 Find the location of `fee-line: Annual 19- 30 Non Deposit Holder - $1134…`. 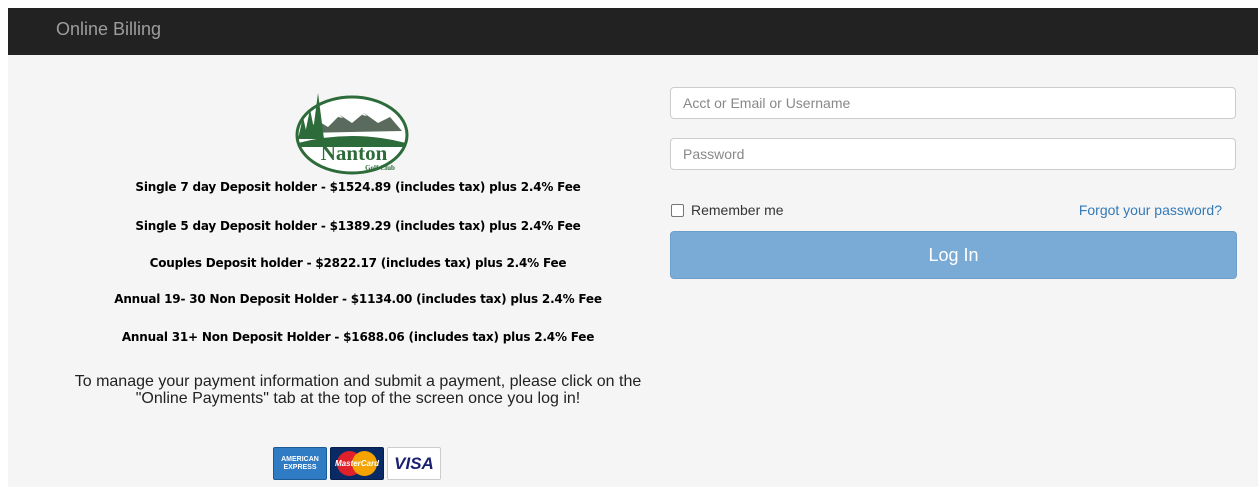

fee-line: Annual 19- 30 Non Deposit Holder - $1134… is located at coordinates (358, 299).